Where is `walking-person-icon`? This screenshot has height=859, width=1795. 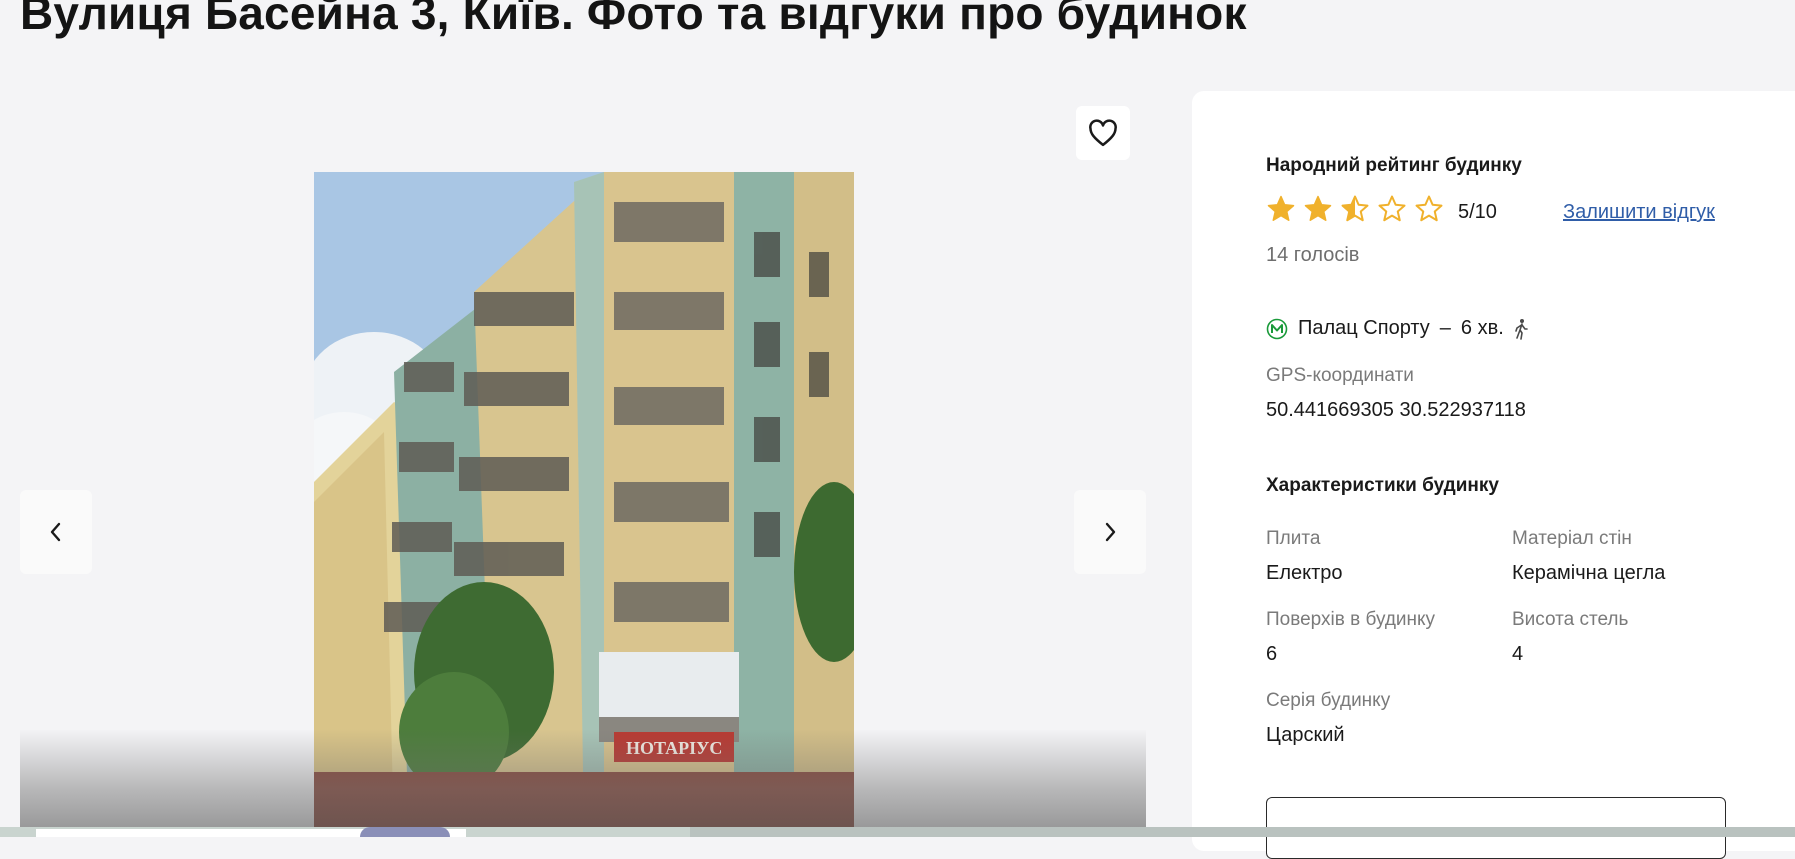 walking-person-icon is located at coordinates (1521, 329).